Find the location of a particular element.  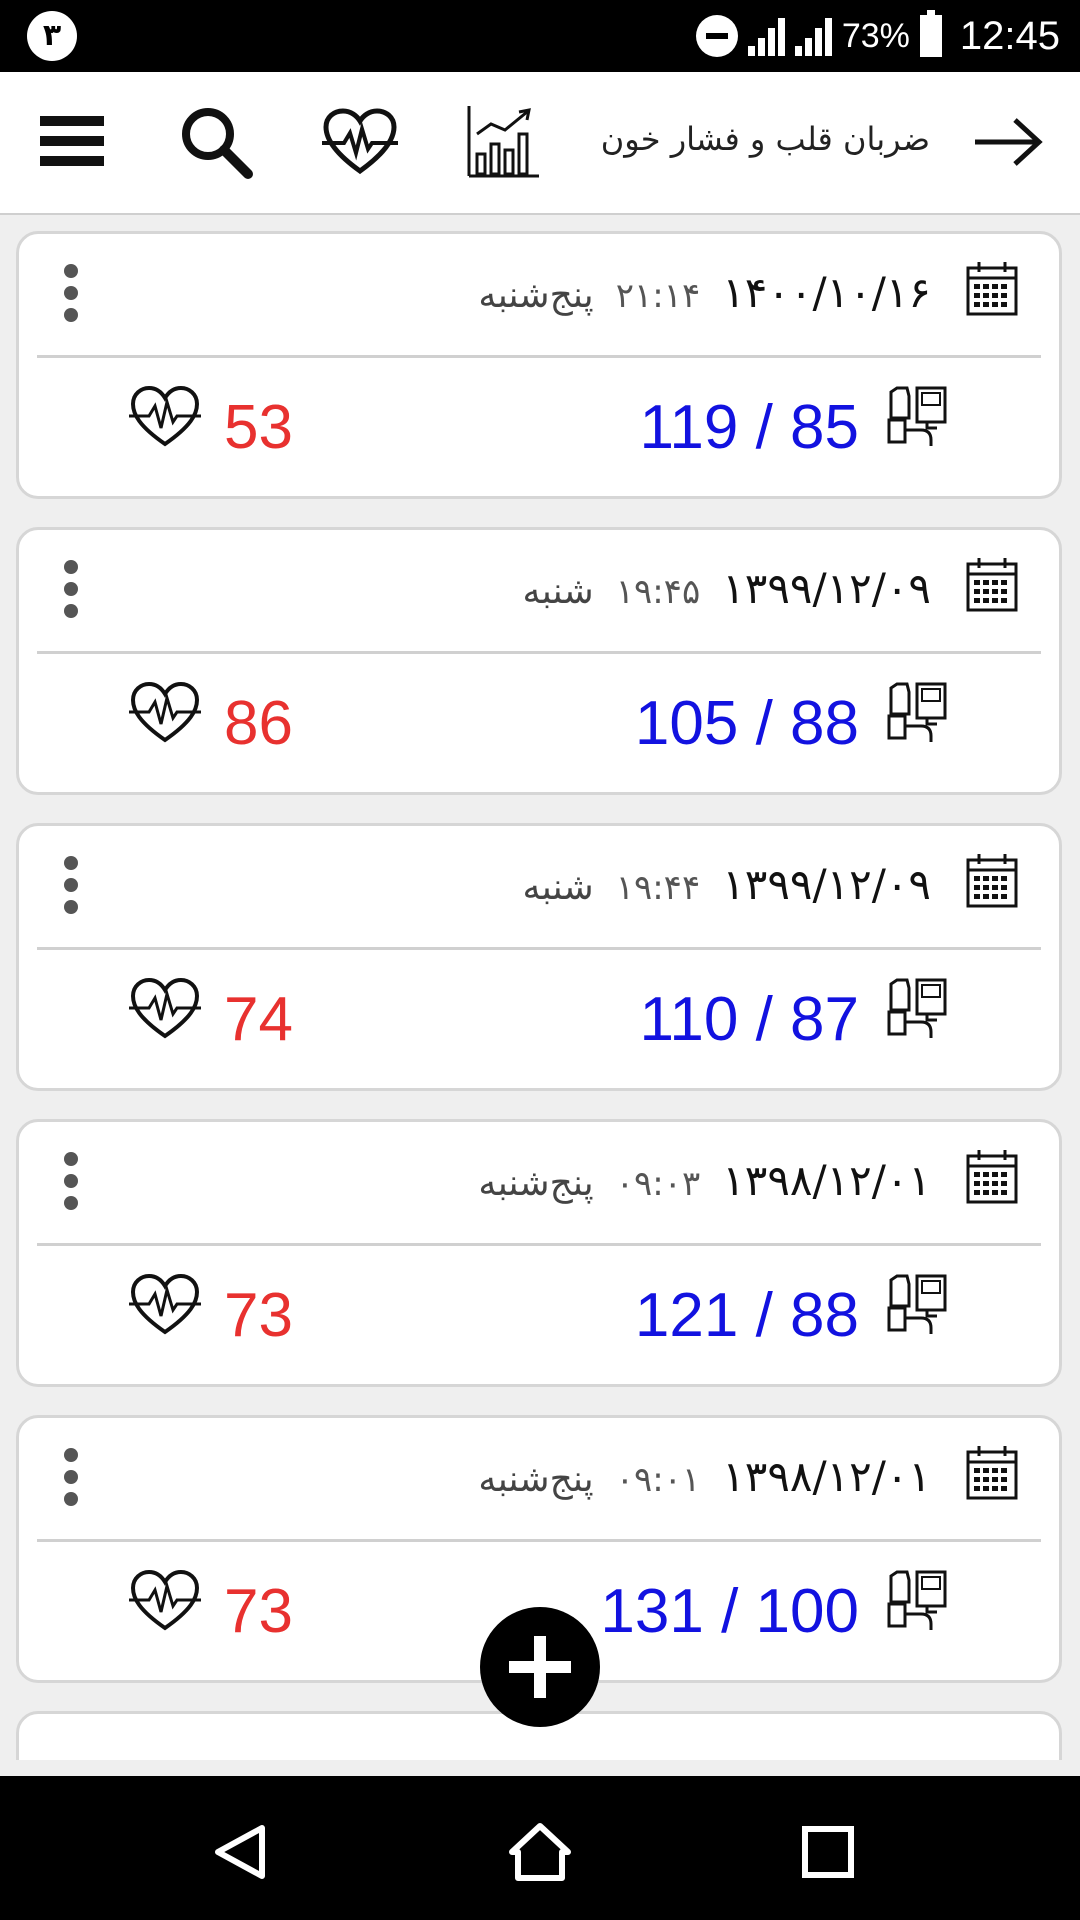

record-header: ۱۳۹۹/۱۲/۰۹ ۱۹:۴۴ شنبه is located at coordinates (539, 888).